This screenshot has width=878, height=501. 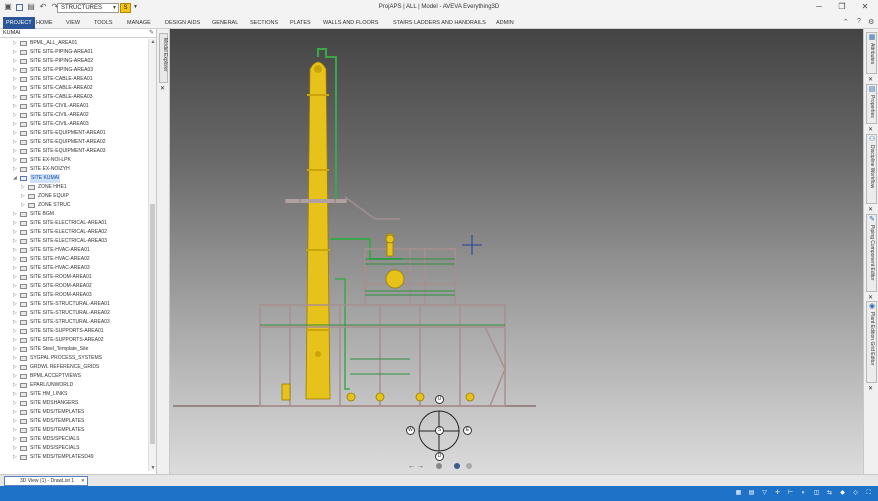 What do you see at coordinates (829, 493) in the screenshot?
I see `walk-icon: ⇆` at bounding box center [829, 493].